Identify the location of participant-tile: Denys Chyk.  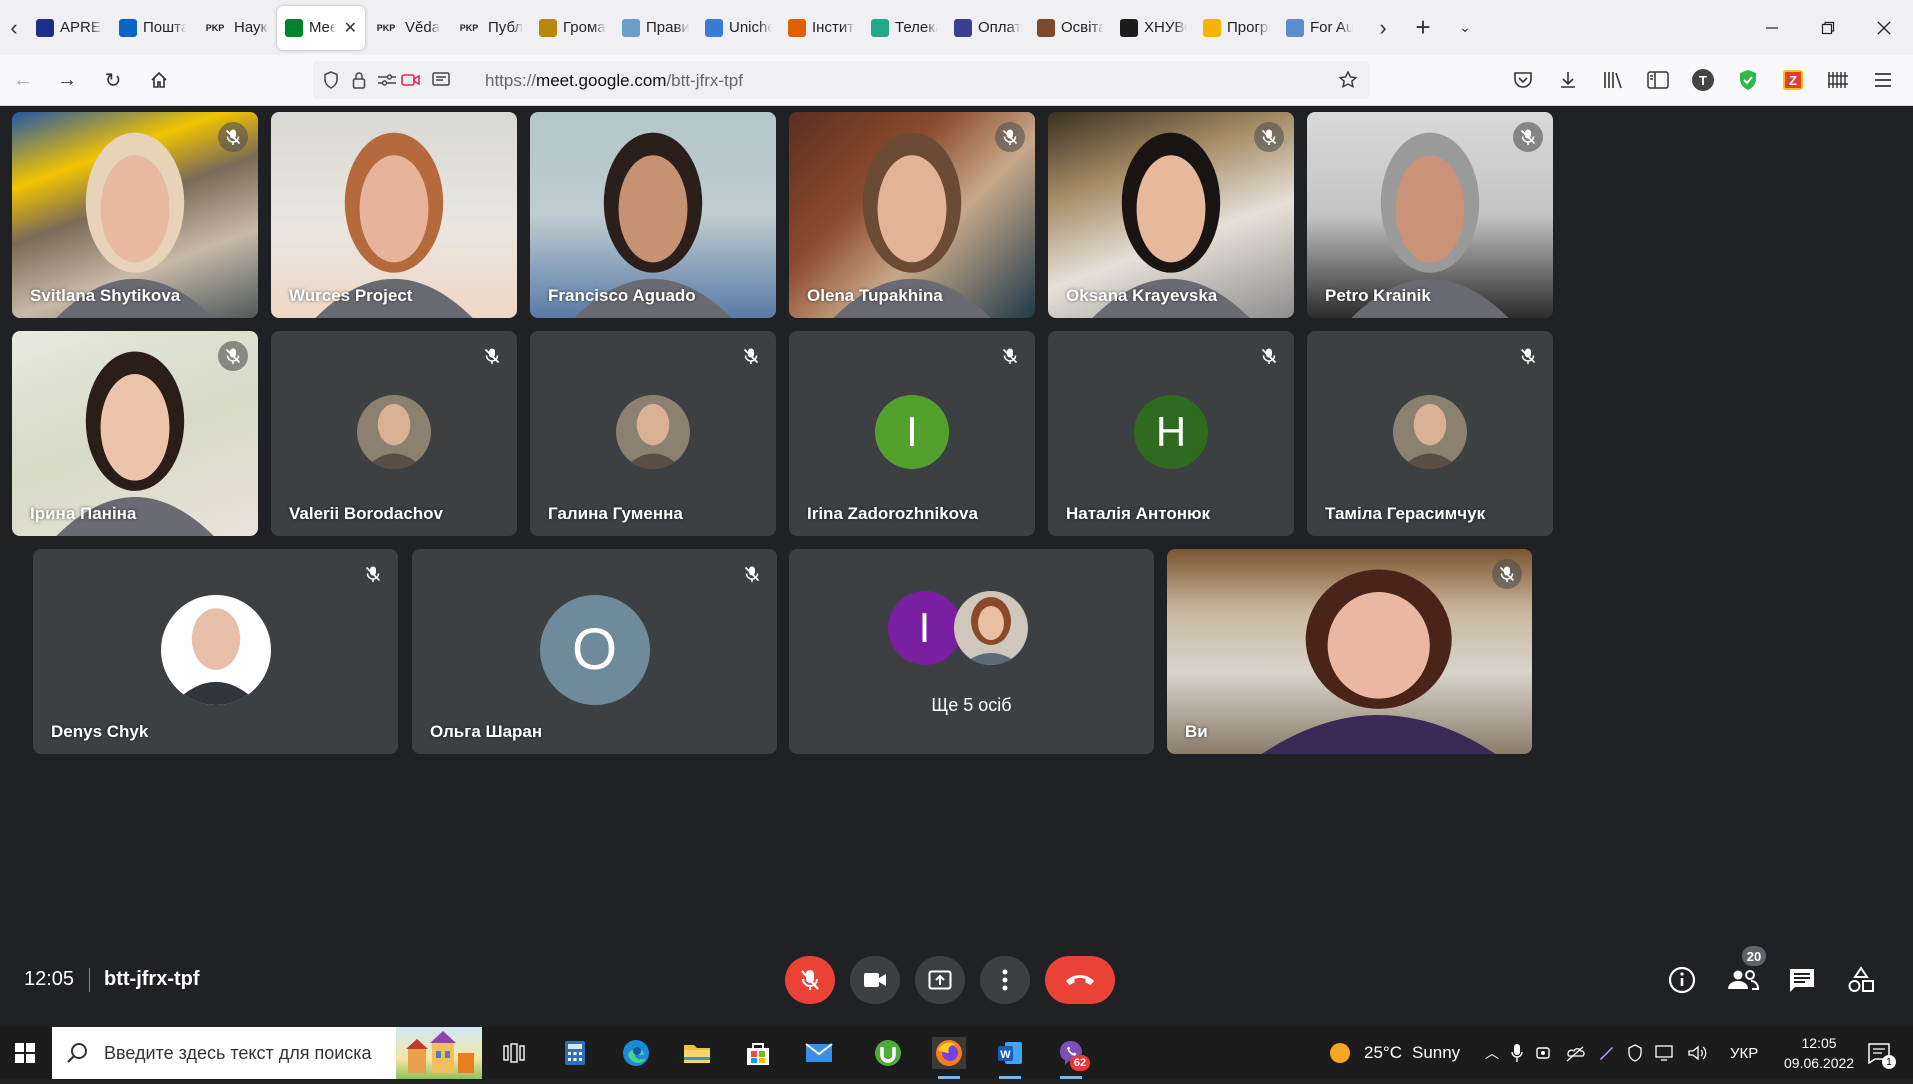
(215, 651).